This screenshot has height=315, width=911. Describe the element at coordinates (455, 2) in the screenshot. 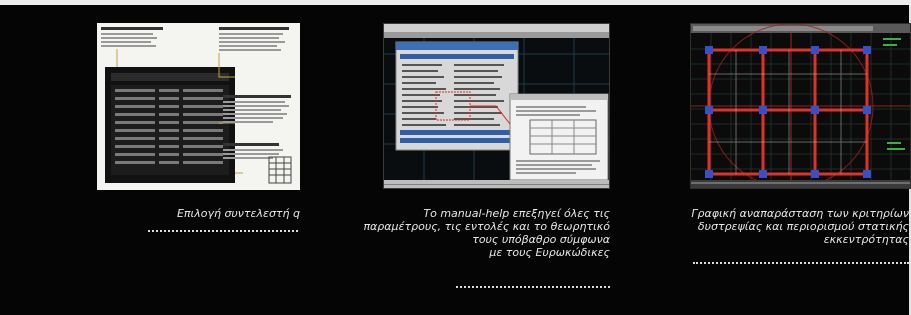

I see `top-strip` at that location.